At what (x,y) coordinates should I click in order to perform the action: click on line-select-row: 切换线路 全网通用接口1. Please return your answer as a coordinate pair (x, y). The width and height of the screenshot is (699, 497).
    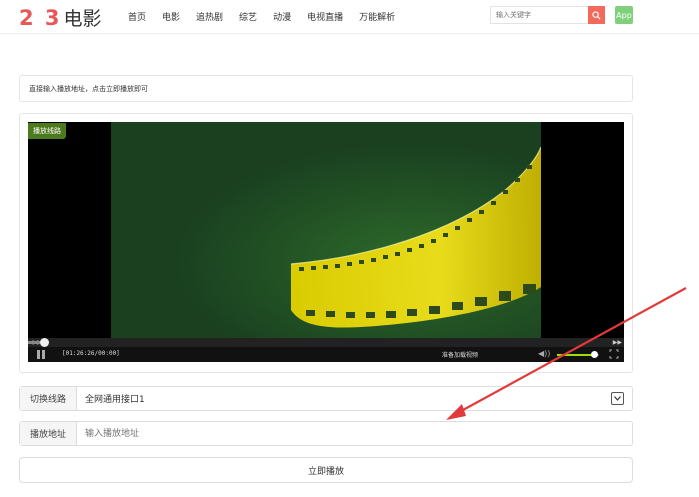
    Looking at the image, I should click on (326, 398).